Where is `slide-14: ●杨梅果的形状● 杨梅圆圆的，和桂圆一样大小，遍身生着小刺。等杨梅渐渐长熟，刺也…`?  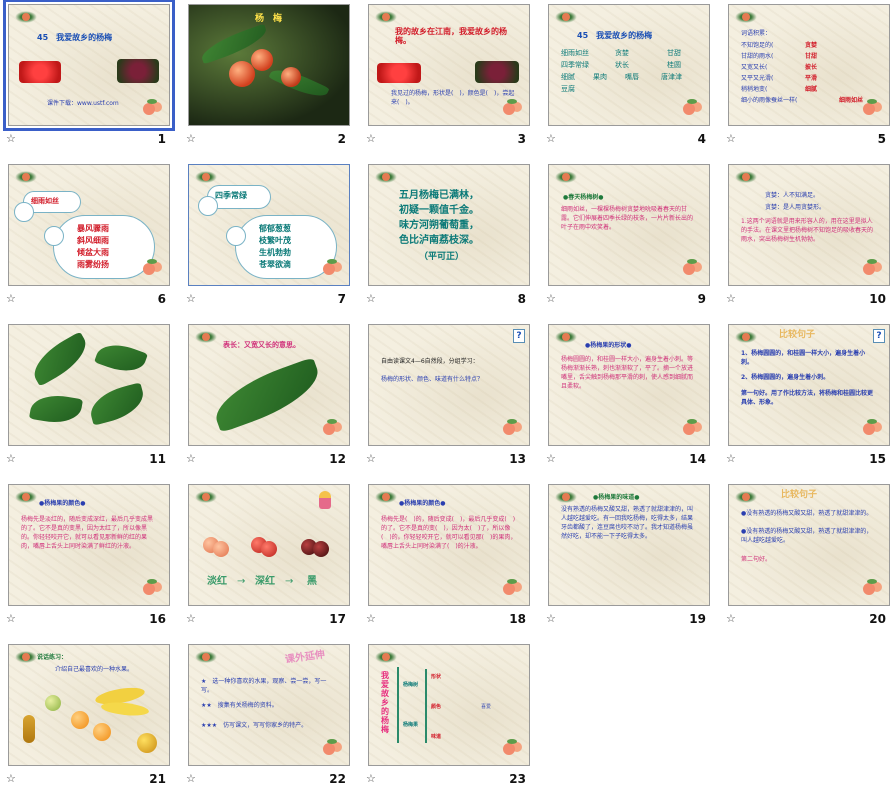
slide-14: ●杨梅果的形状● 杨梅圆圆的，和桂圆一样大小，遍身生着小刺。等杨梅渐渐长熟，刺也… is located at coordinates (629, 385).